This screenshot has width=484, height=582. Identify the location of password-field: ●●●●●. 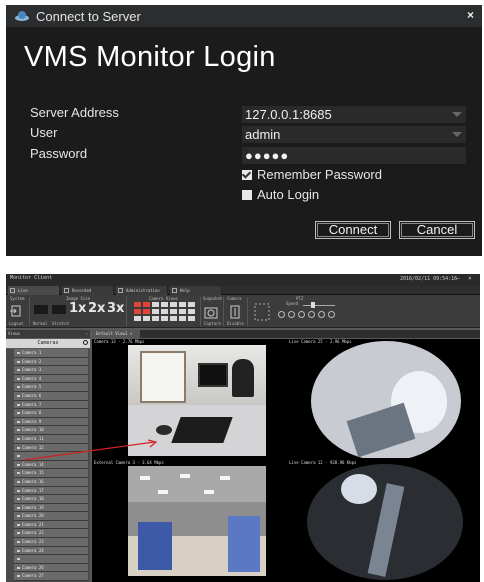
(354, 155).